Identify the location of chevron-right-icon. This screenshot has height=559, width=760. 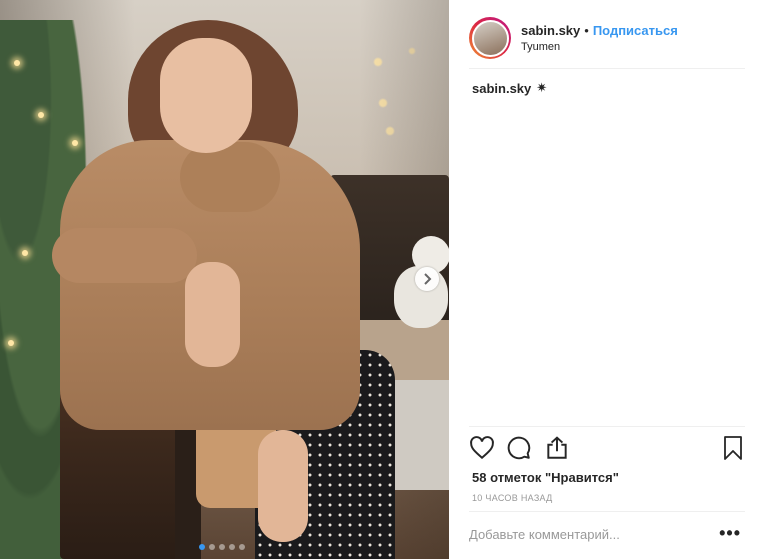
(427, 279).